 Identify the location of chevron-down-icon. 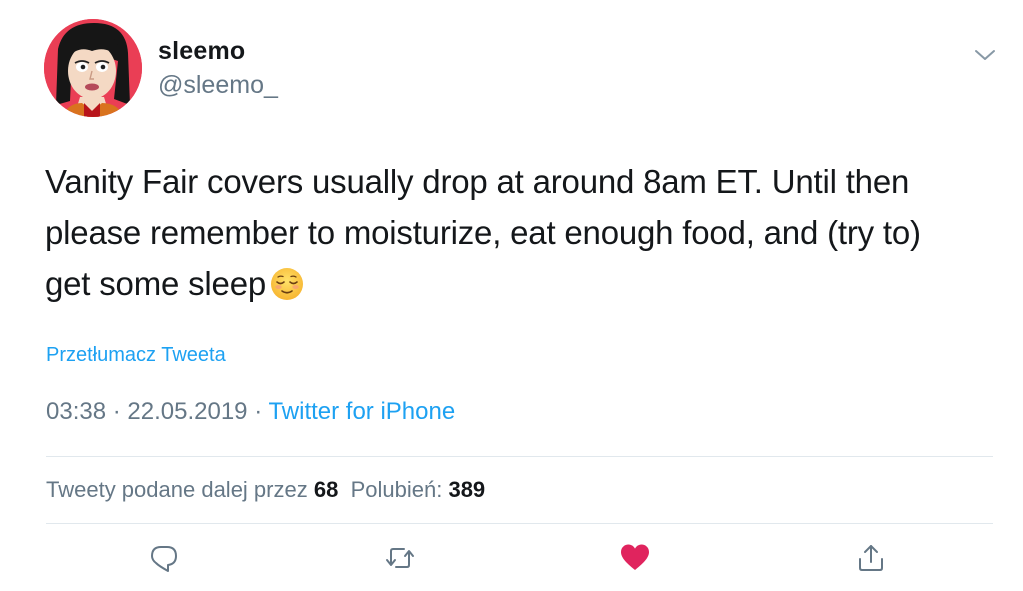
(985, 55).